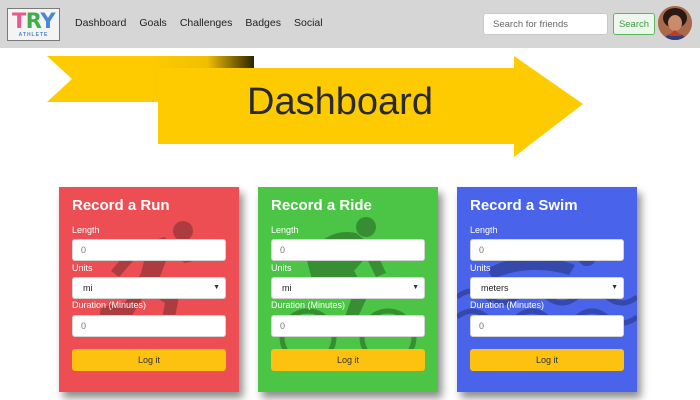 The height and width of the screenshot is (400, 700). I want to click on search-button: Search, so click(634, 24).